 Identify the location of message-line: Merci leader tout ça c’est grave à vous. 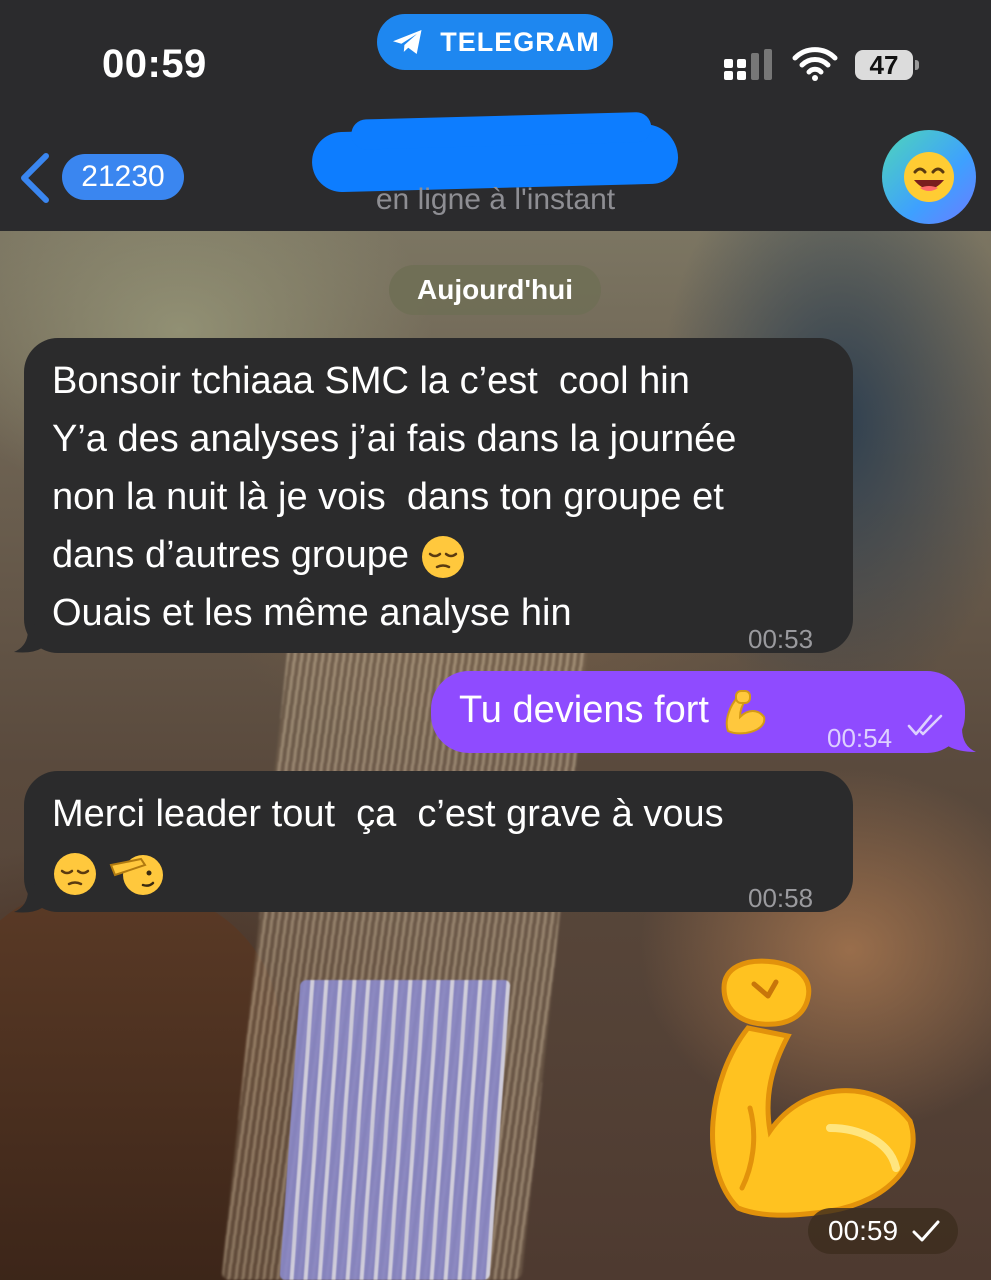
(388, 814).